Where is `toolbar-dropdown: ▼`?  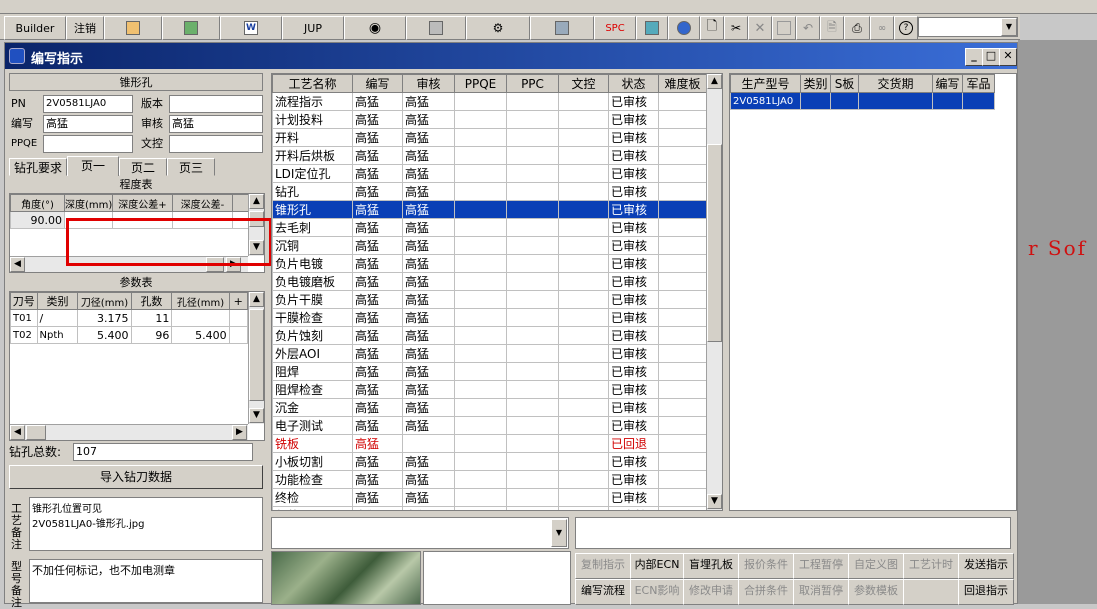 toolbar-dropdown: ▼ is located at coordinates (968, 27).